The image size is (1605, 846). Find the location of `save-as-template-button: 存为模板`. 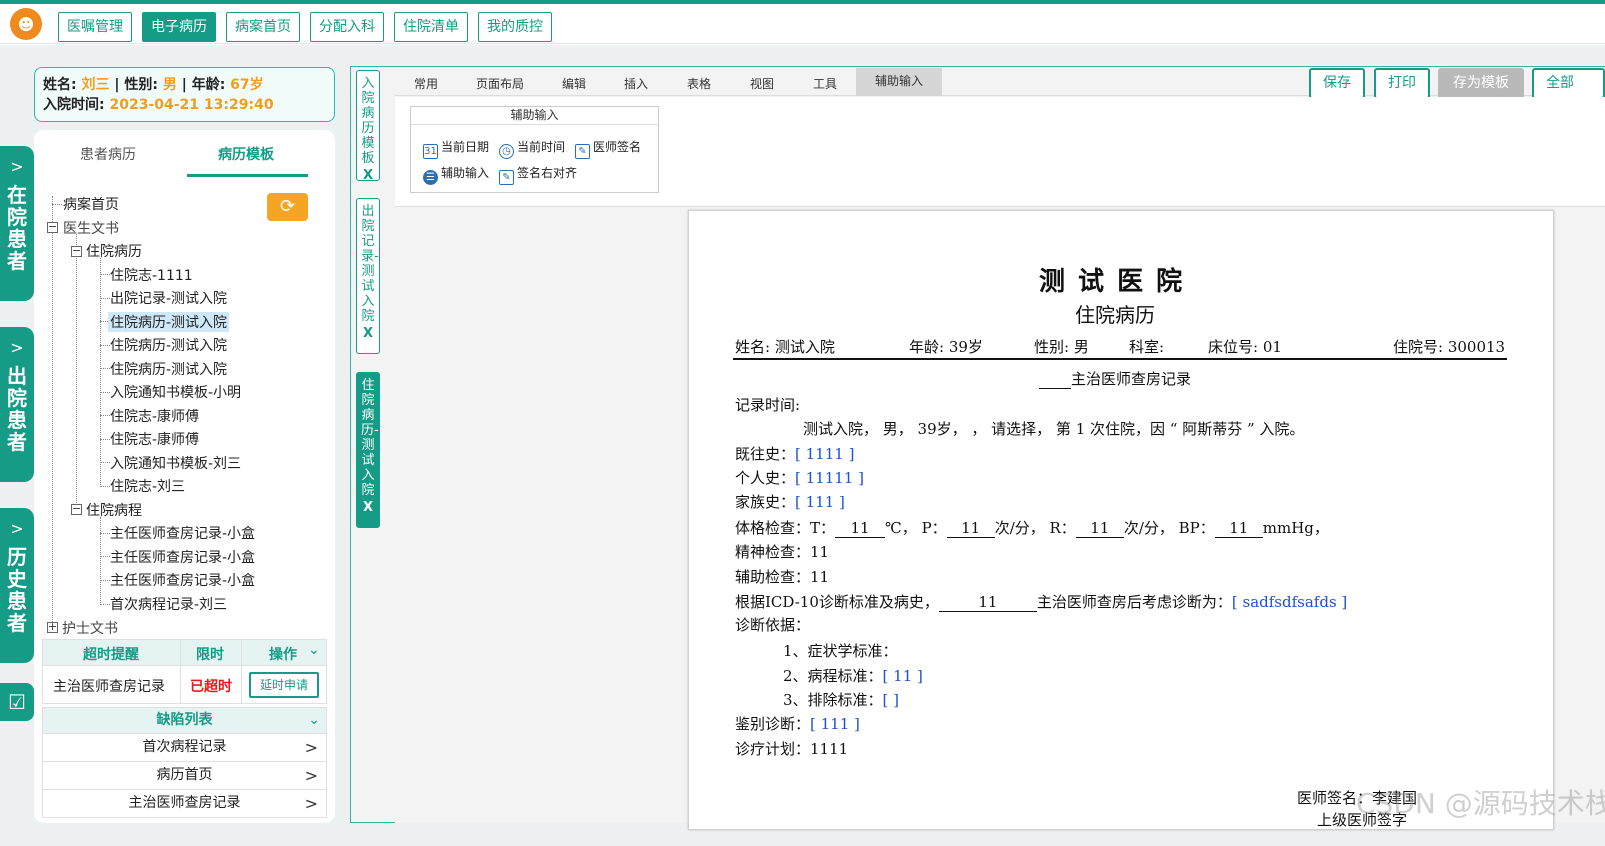

save-as-template-button: 存为模板 is located at coordinates (1481, 83).